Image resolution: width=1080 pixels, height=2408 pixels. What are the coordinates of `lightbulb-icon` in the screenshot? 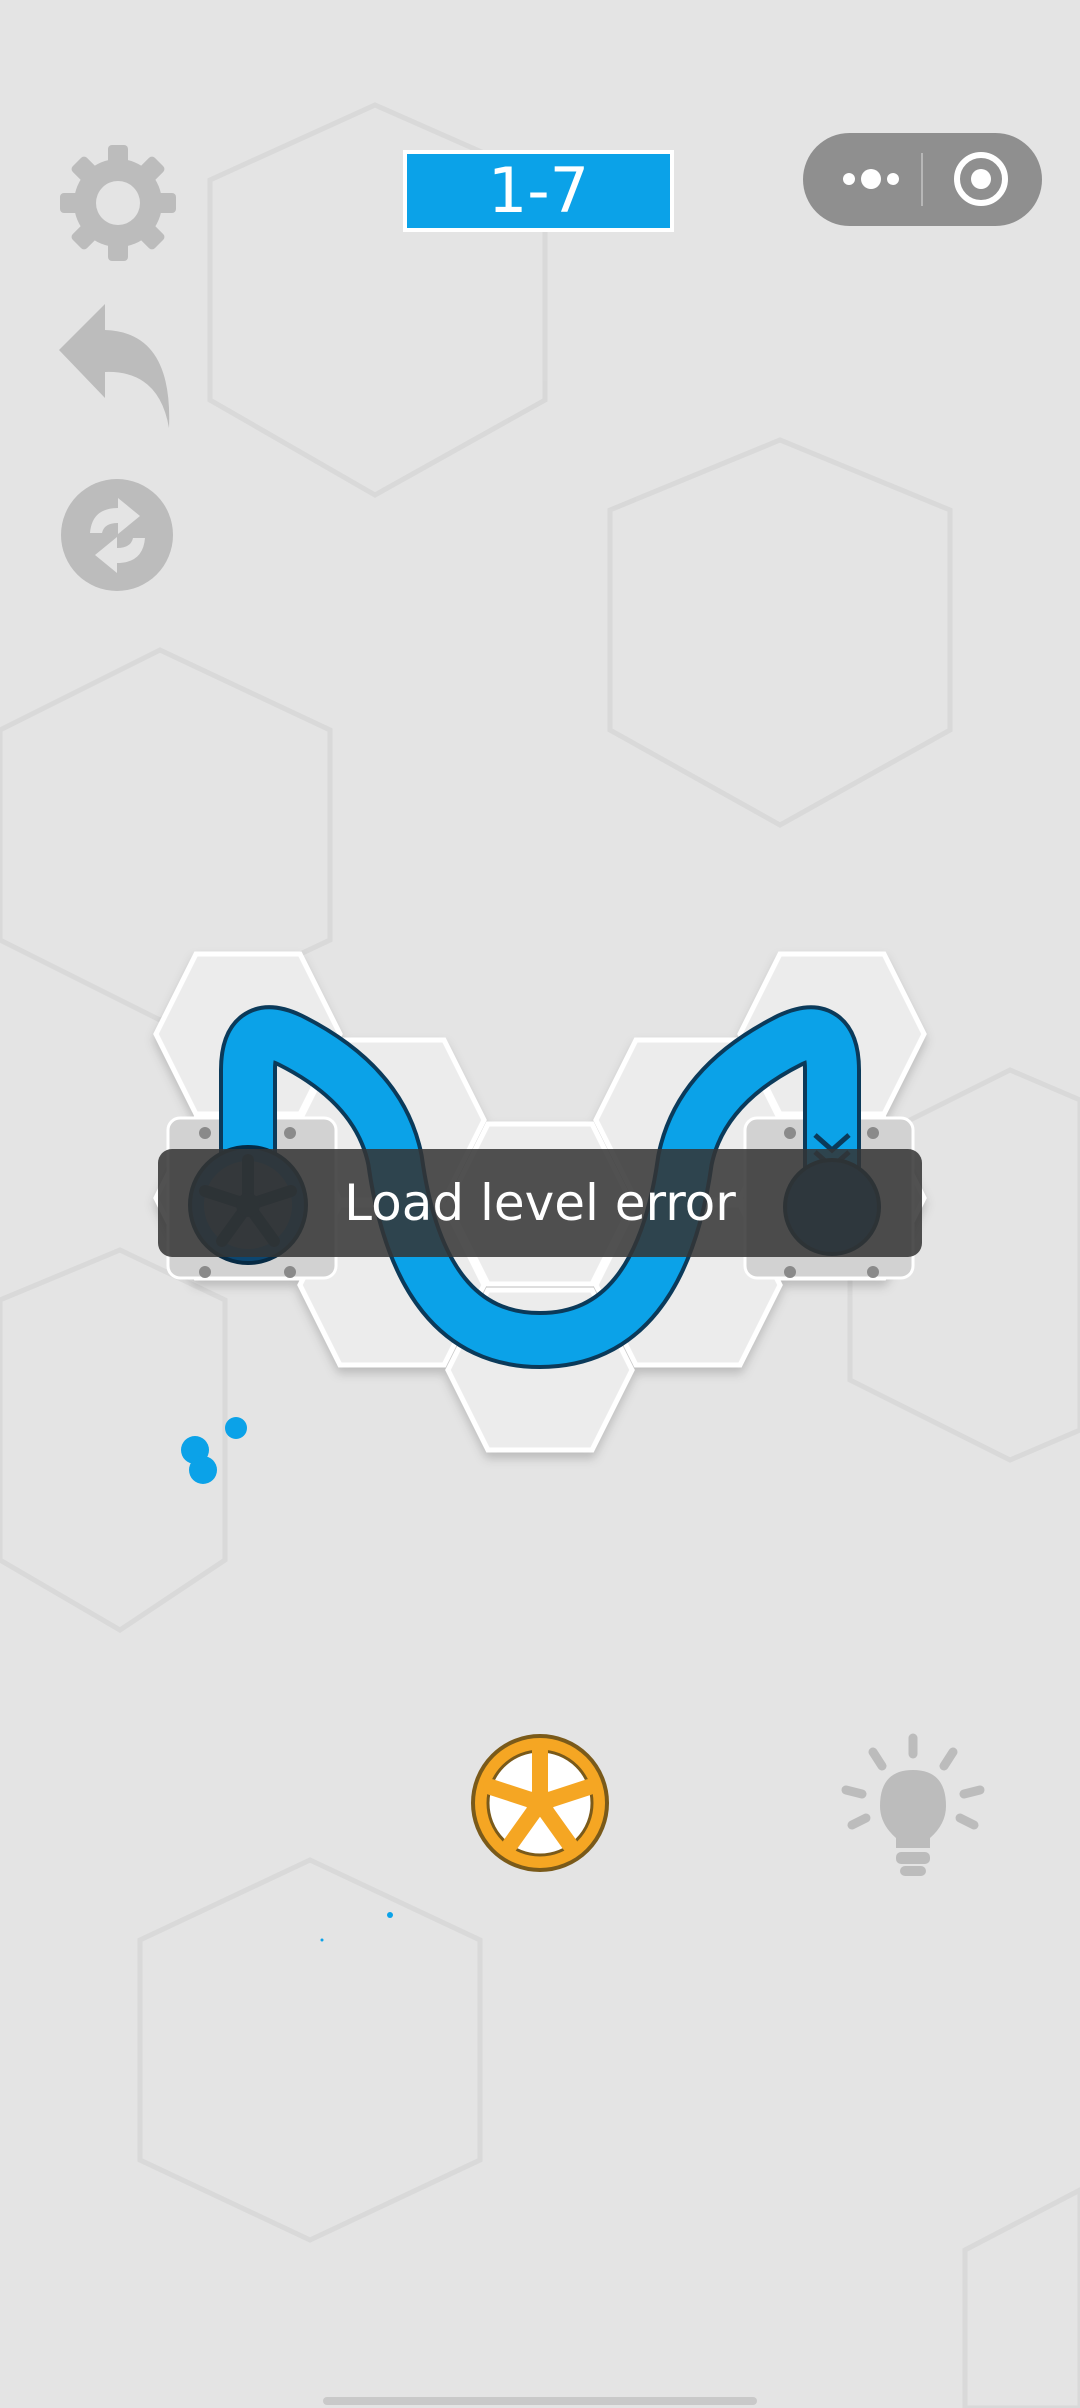 It's located at (913, 1804).